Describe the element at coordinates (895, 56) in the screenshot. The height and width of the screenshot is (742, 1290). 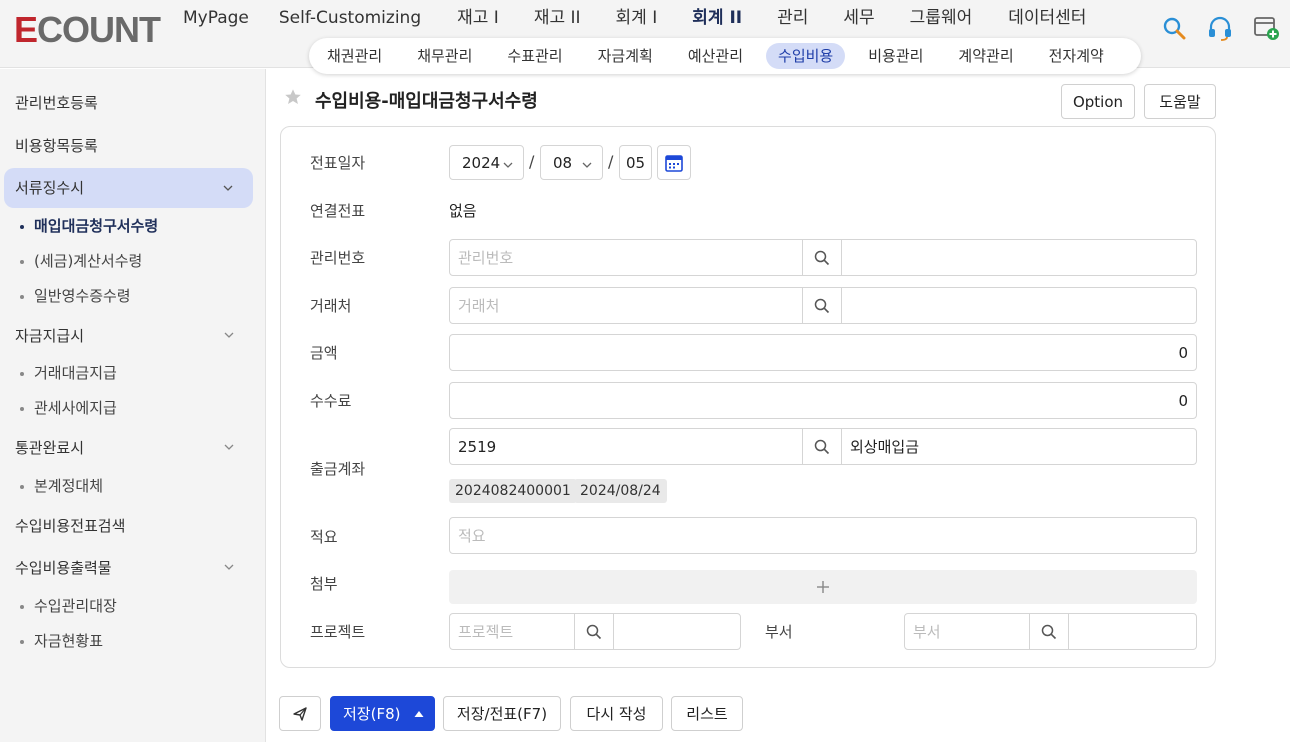
I see `tab-expense: 비용관리` at that location.